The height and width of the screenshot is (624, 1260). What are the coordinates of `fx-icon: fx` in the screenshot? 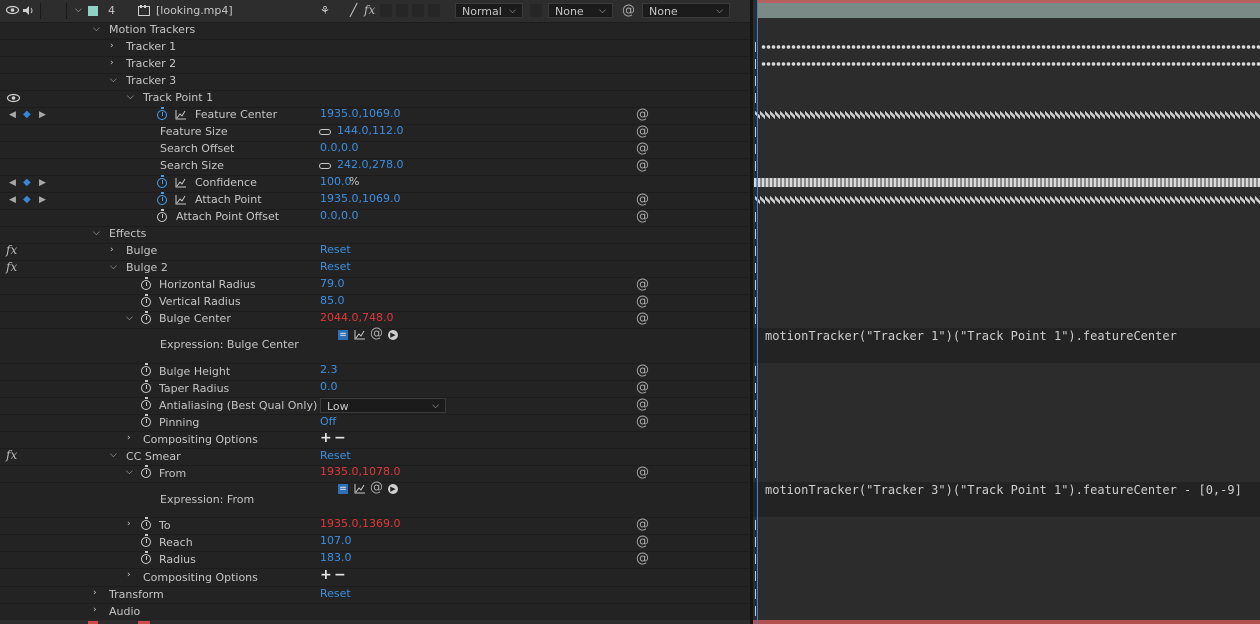 It's located at (11, 267).